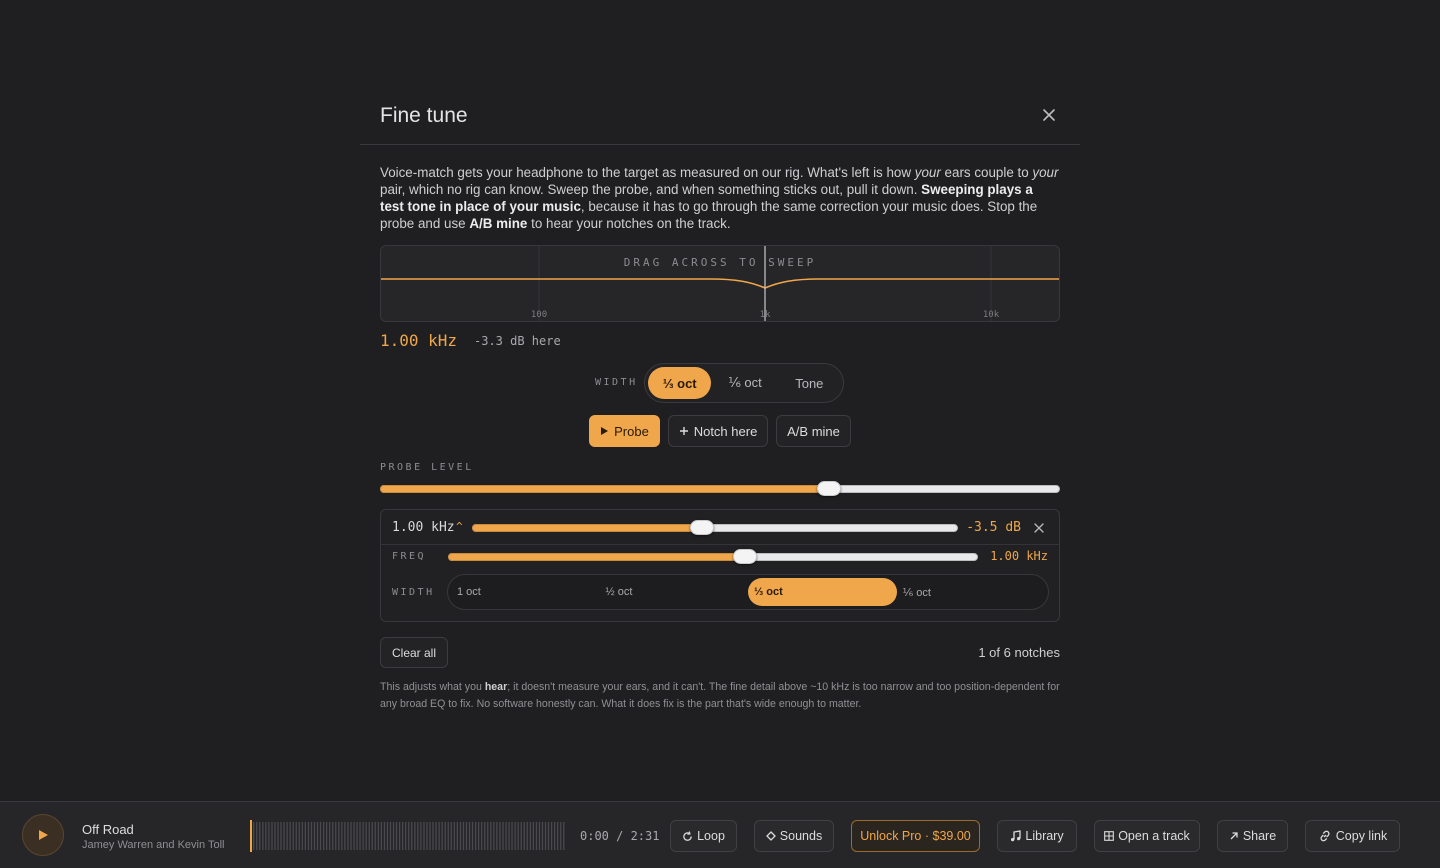  I want to click on grid-icon, so click(1109, 836).